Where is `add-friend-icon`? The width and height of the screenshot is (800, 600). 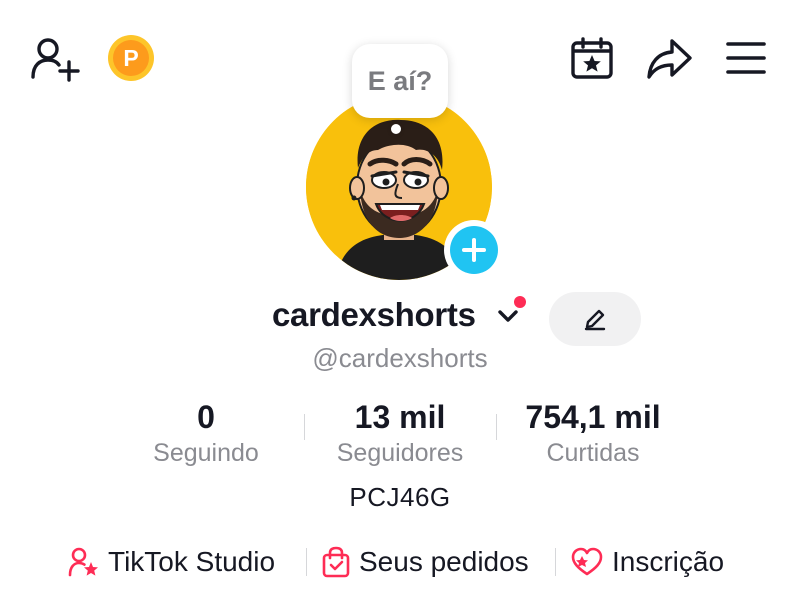 add-friend-icon is located at coordinates (55, 60).